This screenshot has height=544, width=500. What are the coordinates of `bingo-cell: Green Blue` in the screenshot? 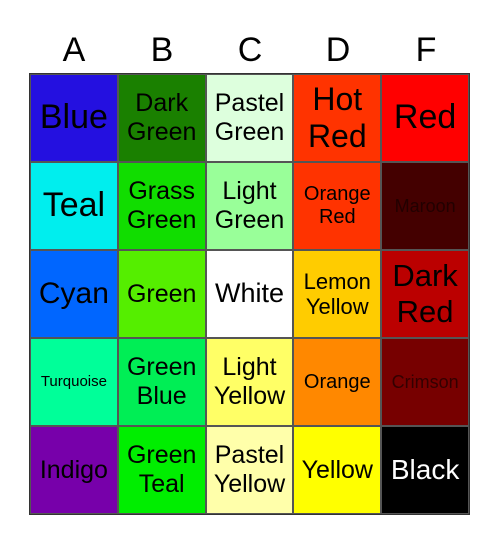 It's located at (161, 382).